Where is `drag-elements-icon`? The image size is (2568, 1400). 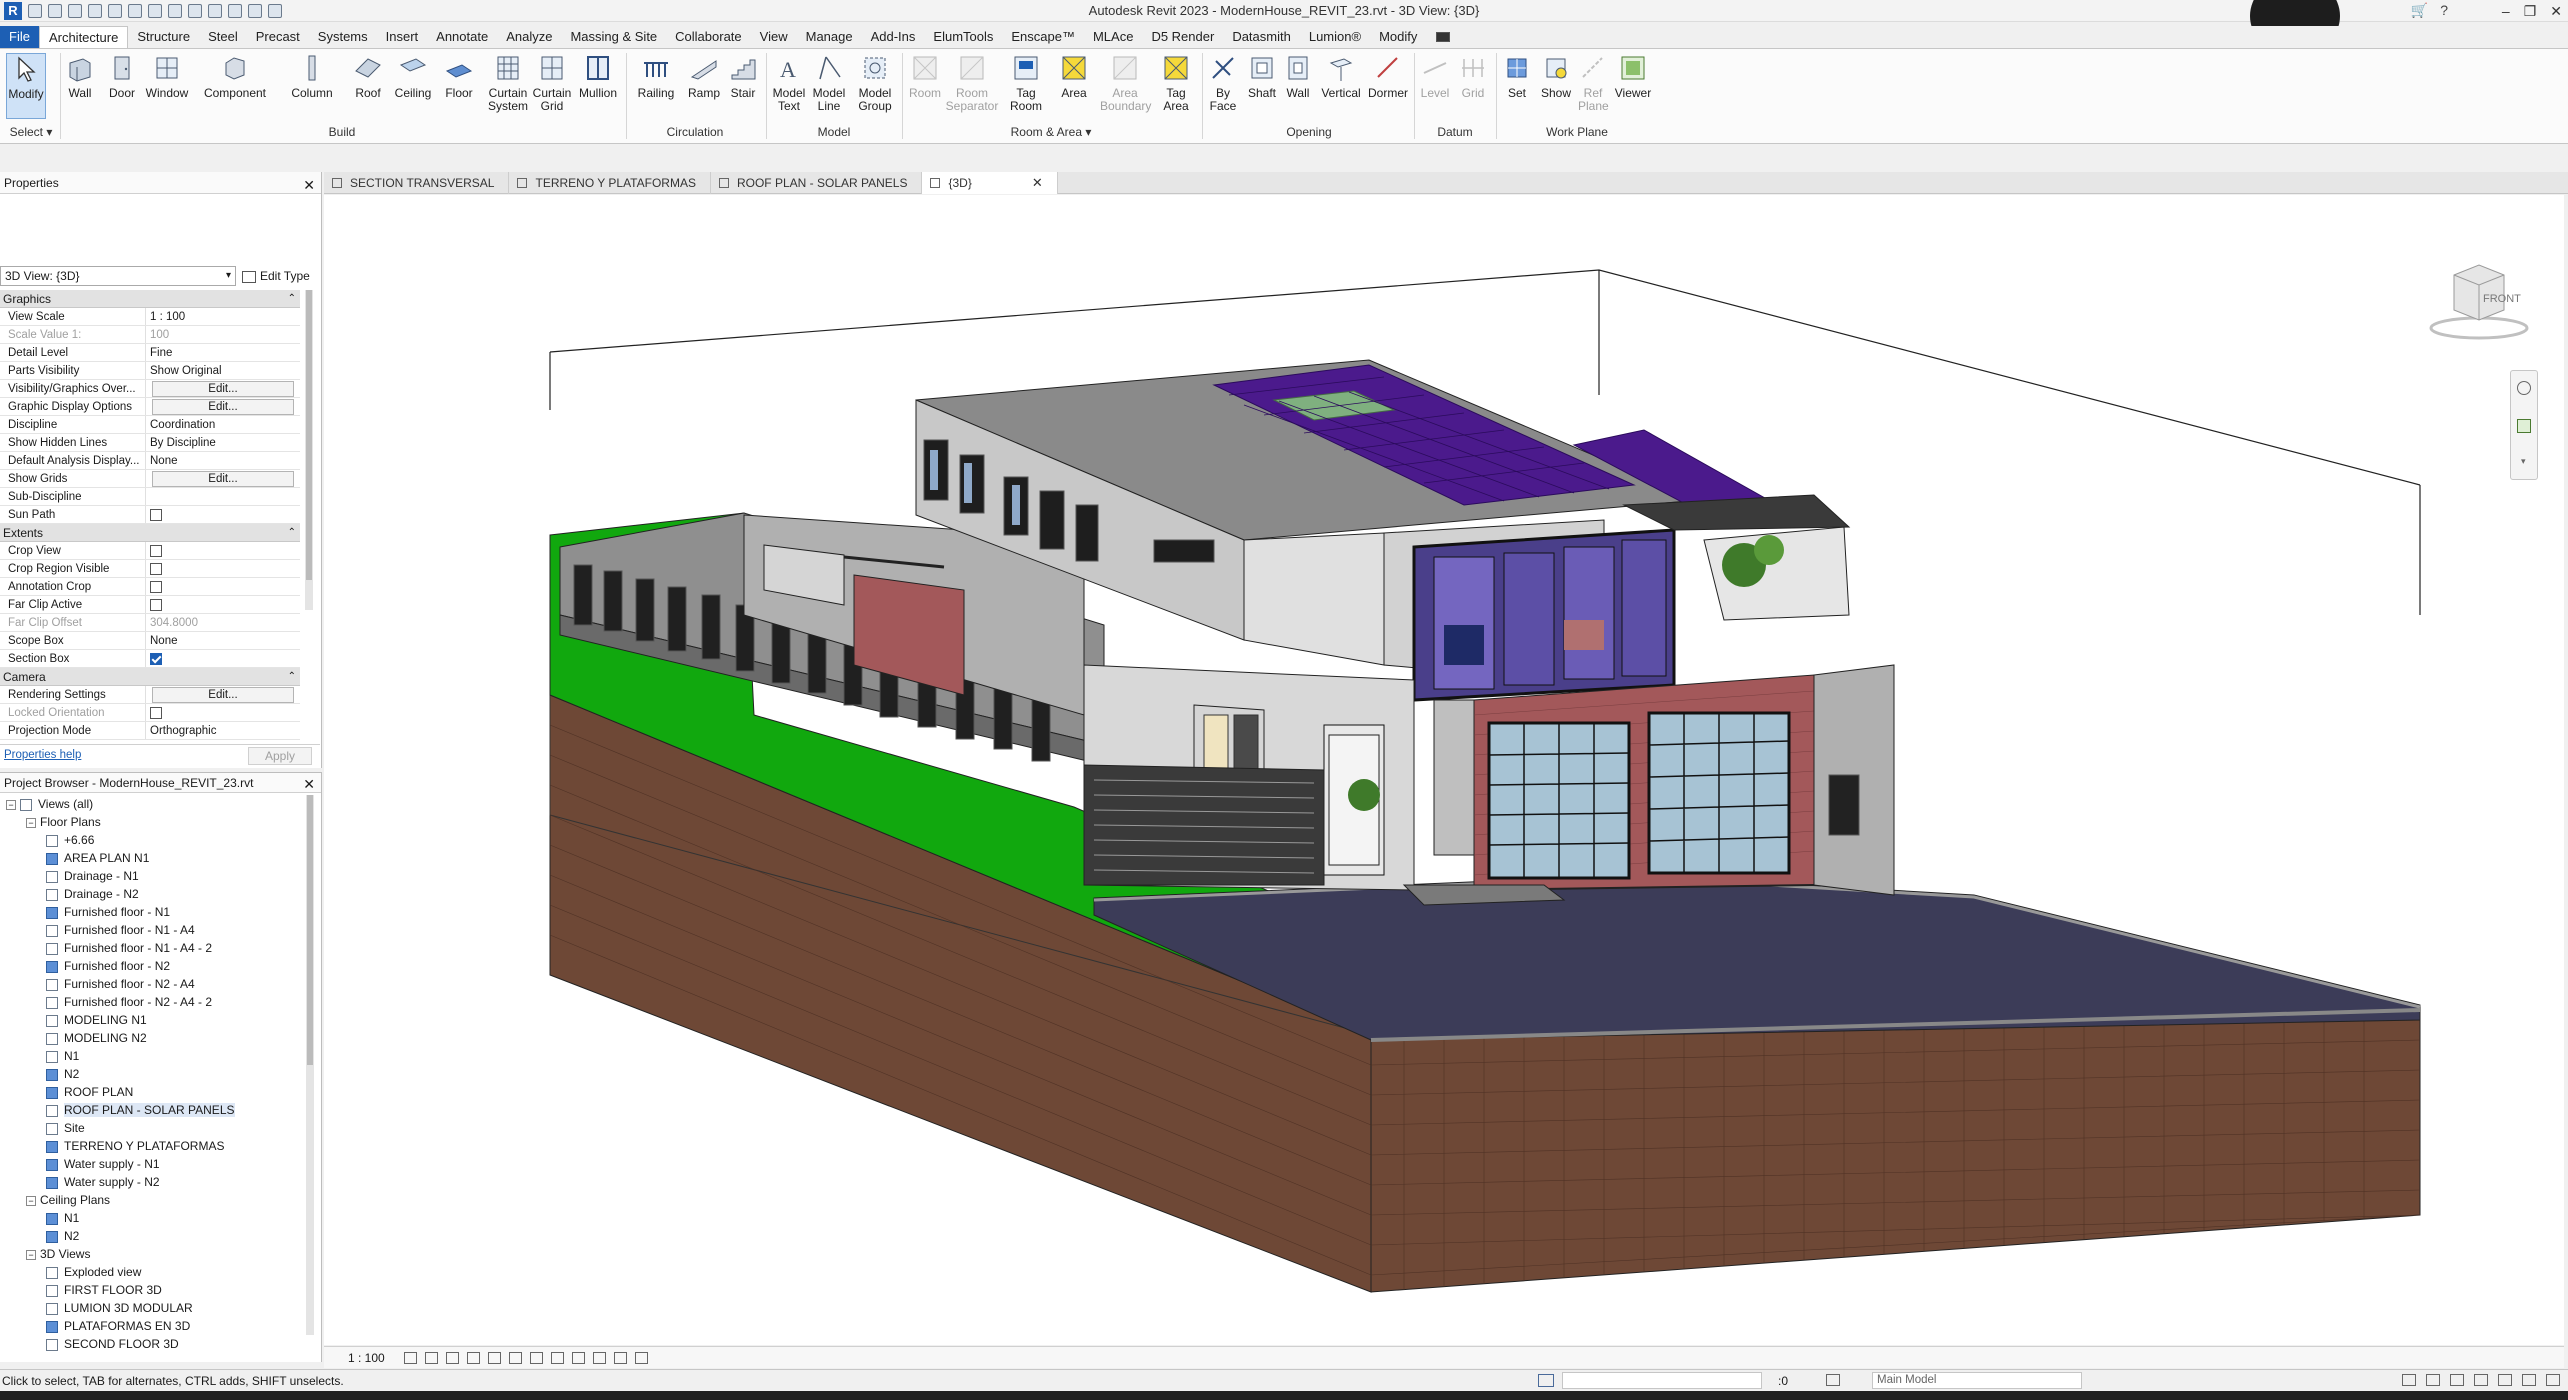
drag-elements-icon is located at coordinates (2505, 1380).